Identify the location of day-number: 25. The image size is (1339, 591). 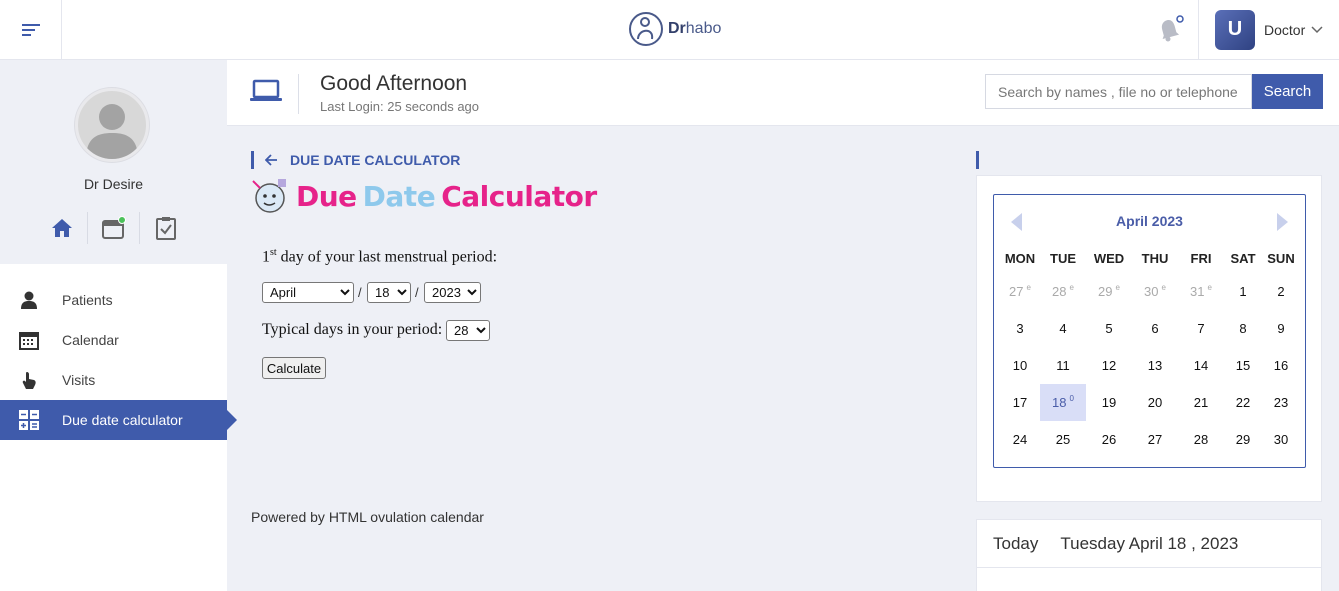
(1063, 439).